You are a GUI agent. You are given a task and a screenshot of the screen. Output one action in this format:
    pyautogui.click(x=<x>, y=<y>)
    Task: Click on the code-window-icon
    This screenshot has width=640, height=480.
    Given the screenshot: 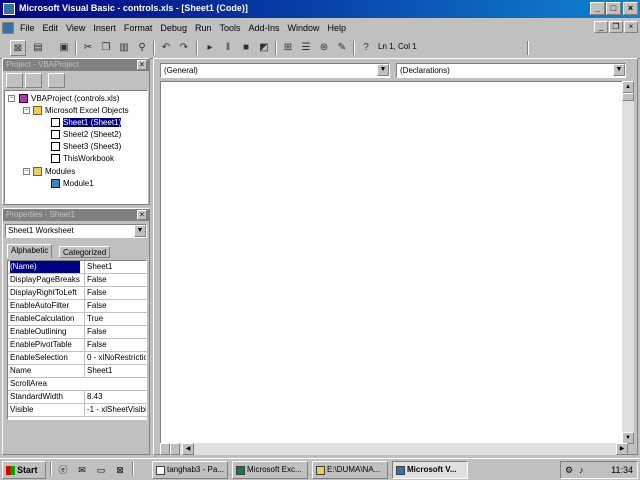 What is the action you would take?
    pyautogui.click(x=8, y=27)
    